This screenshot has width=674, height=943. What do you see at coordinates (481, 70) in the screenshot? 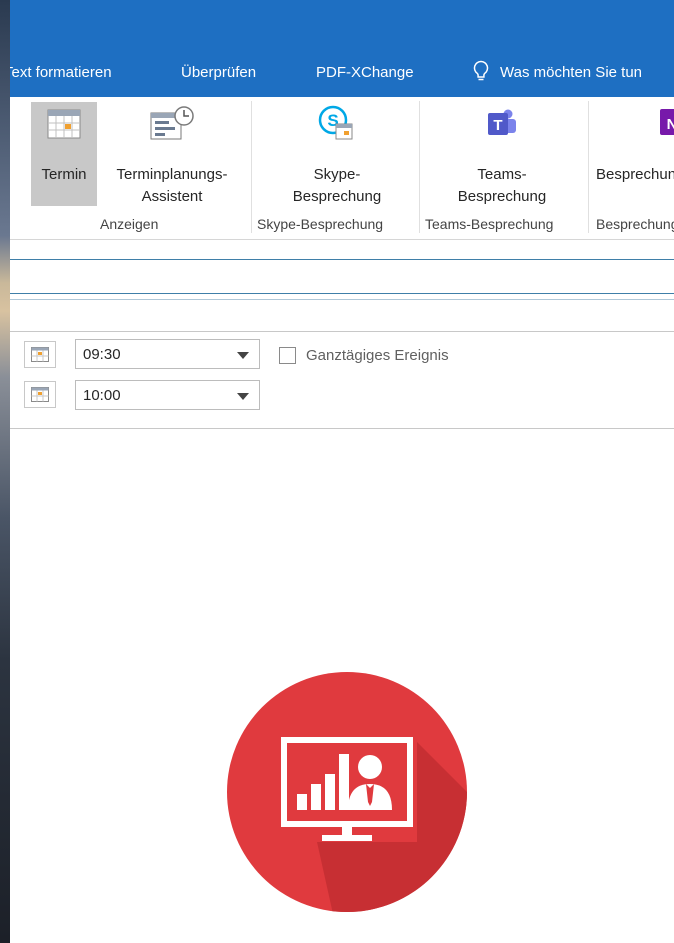
I see `lightbulb-icon` at bounding box center [481, 70].